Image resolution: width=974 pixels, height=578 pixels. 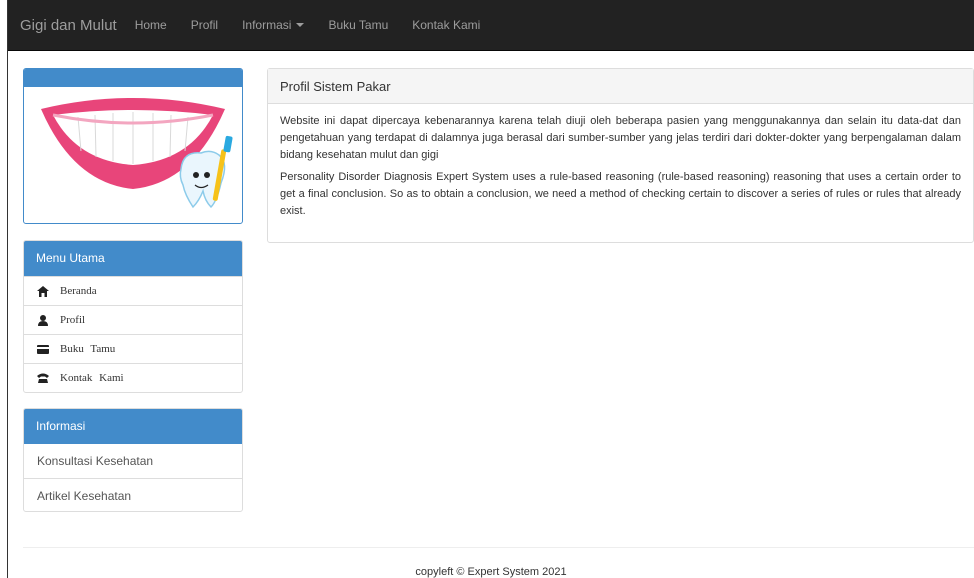 I want to click on window-left-edge, so click(x=4, y=289).